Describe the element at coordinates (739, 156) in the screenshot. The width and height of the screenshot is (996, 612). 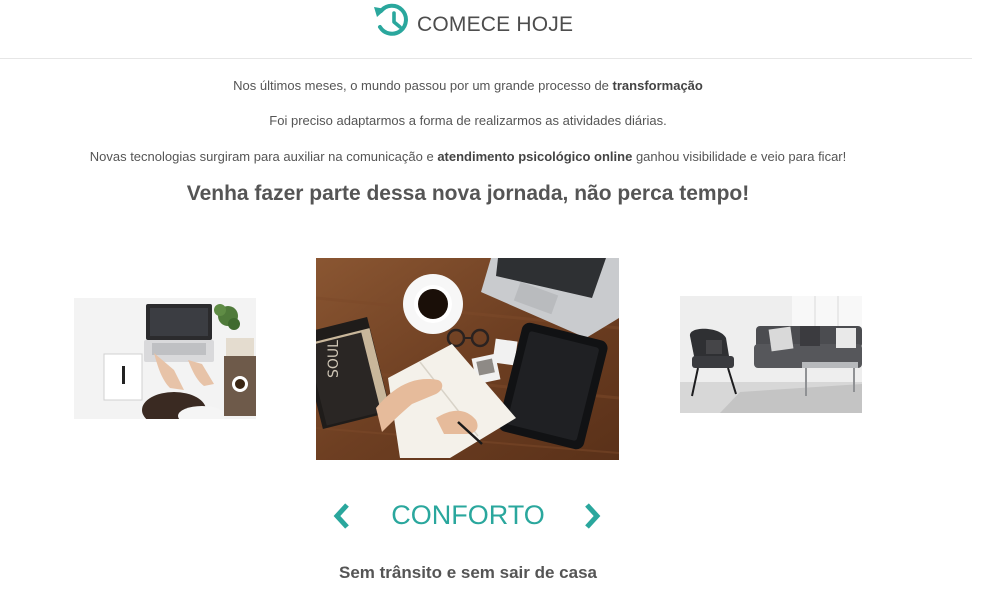
I see `intro-line-3-text-end: ganhou visibilidade e veio para ficar!` at that location.